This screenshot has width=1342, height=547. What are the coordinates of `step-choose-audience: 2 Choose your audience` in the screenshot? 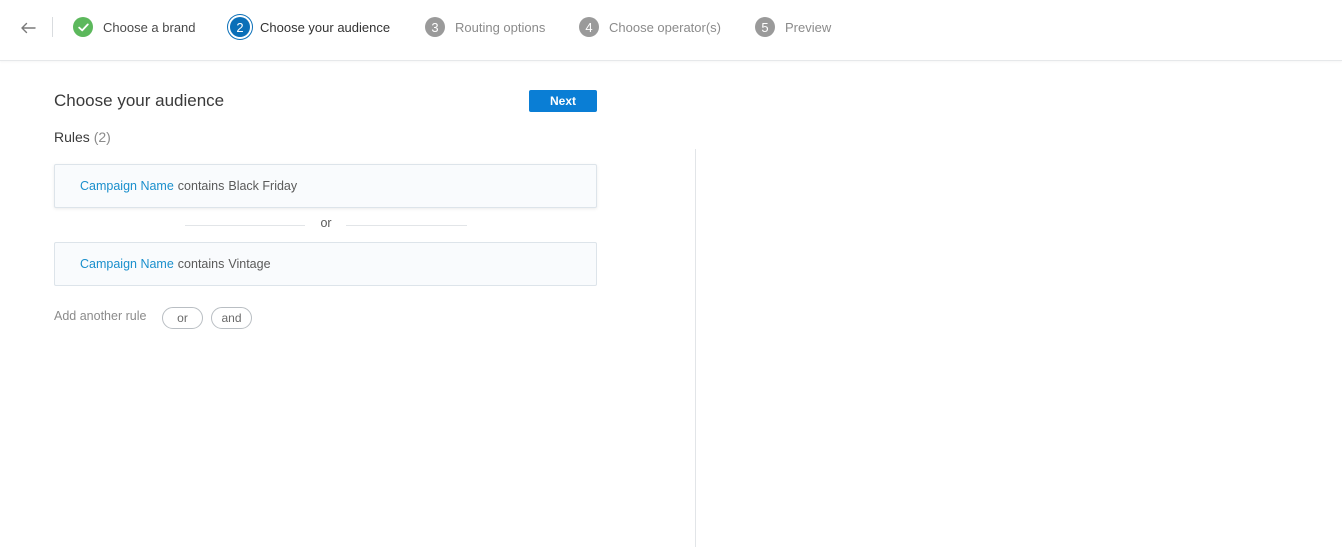 It's located at (310, 27).